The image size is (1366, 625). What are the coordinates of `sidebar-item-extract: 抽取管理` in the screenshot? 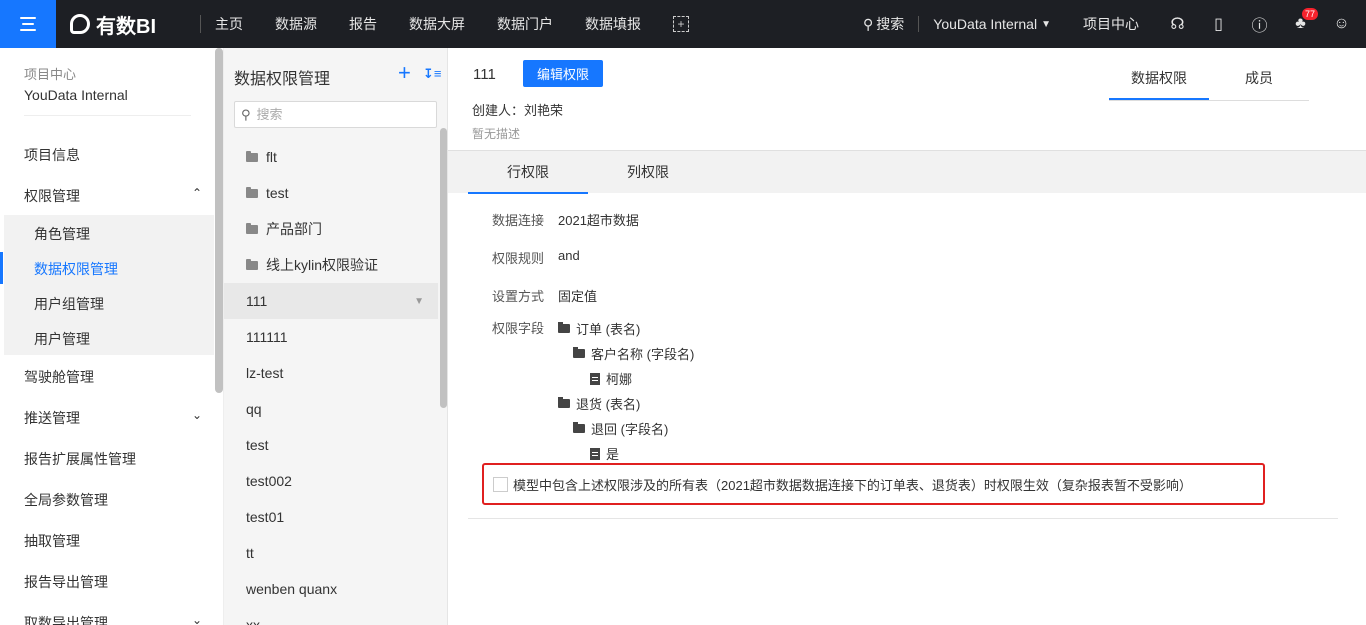 It's located at (52, 541).